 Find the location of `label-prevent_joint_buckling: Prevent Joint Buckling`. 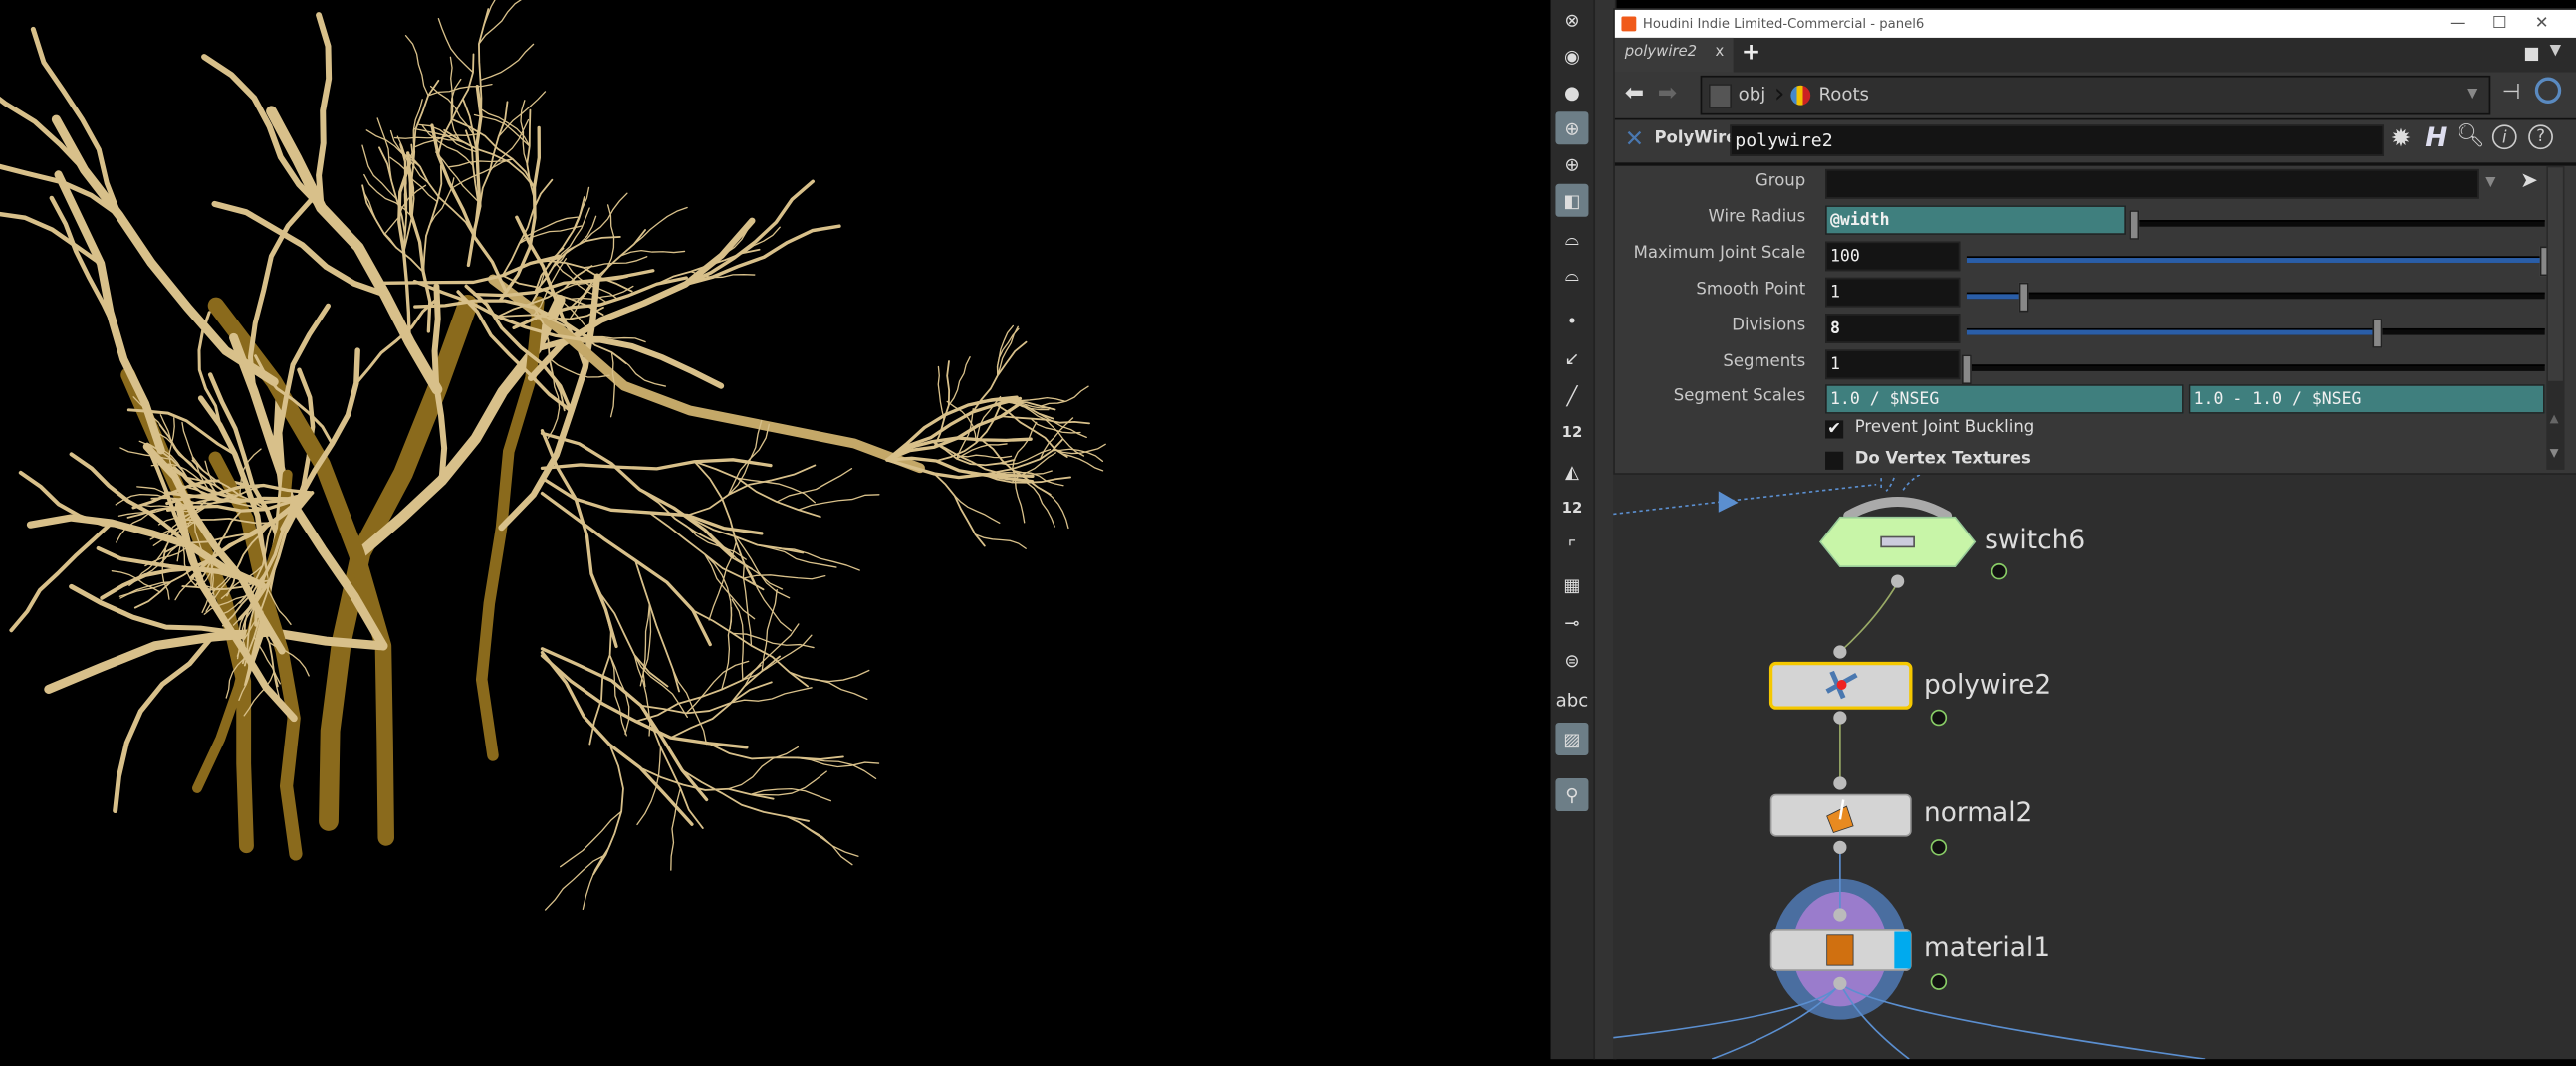

label-prevent_joint_buckling: Prevent Joint Buckling is located at coordinates (1944, 428).